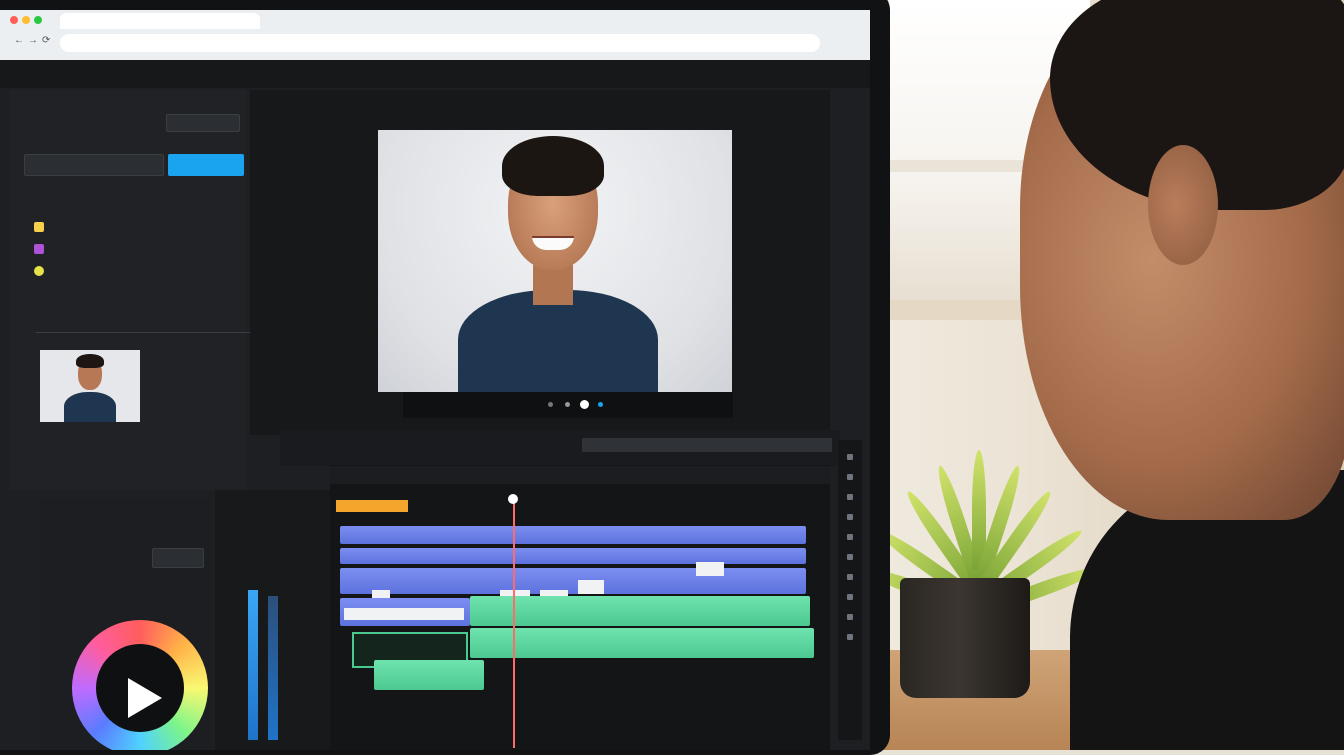  I want to click on layer-swatch-purple, so click(39, 249).